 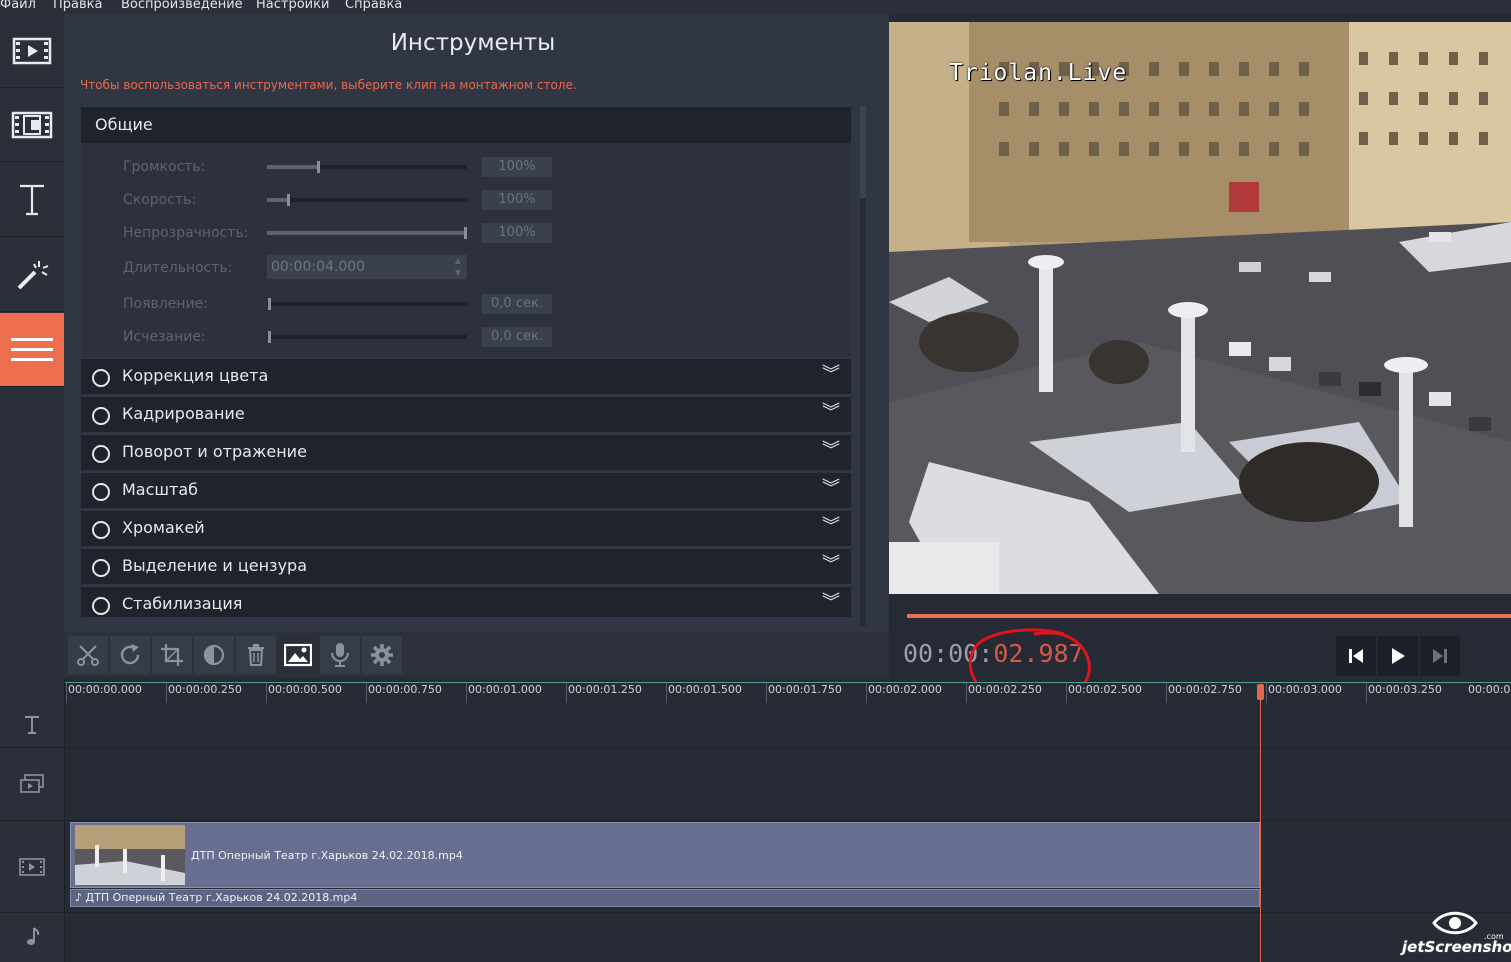 I want to click on sidebar-import, so click(x=32, y=51).